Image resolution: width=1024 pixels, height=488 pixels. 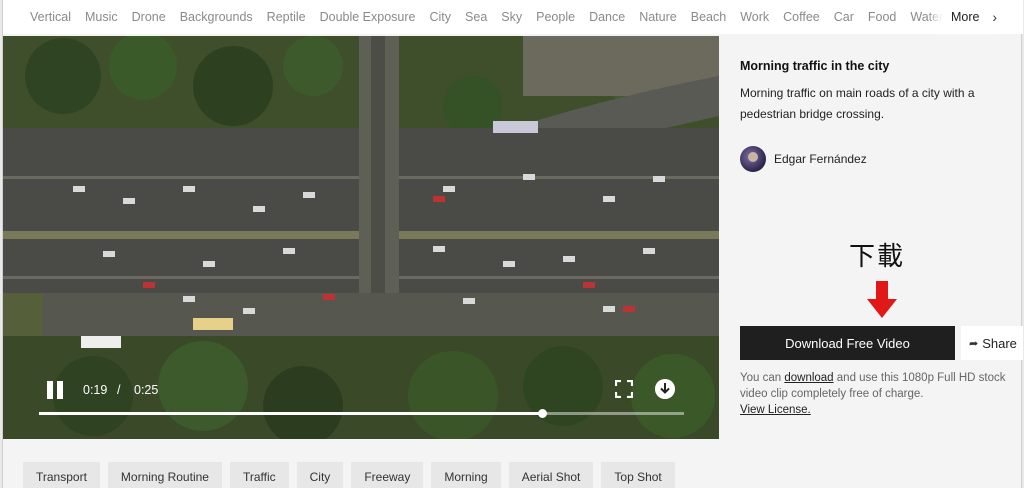 I want to click on category-link: Car, so click(x=844, y=17).